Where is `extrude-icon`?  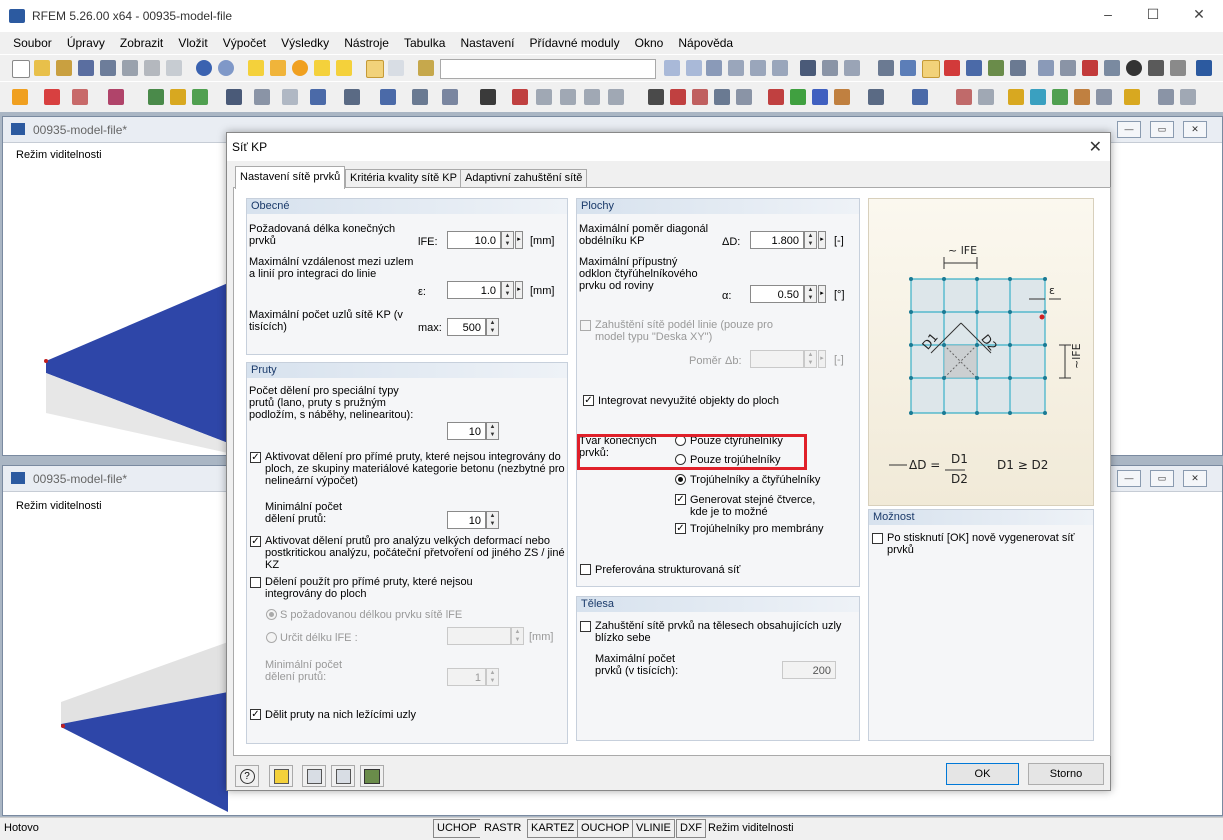
extrude-icon is located at coordinates (616, 97).